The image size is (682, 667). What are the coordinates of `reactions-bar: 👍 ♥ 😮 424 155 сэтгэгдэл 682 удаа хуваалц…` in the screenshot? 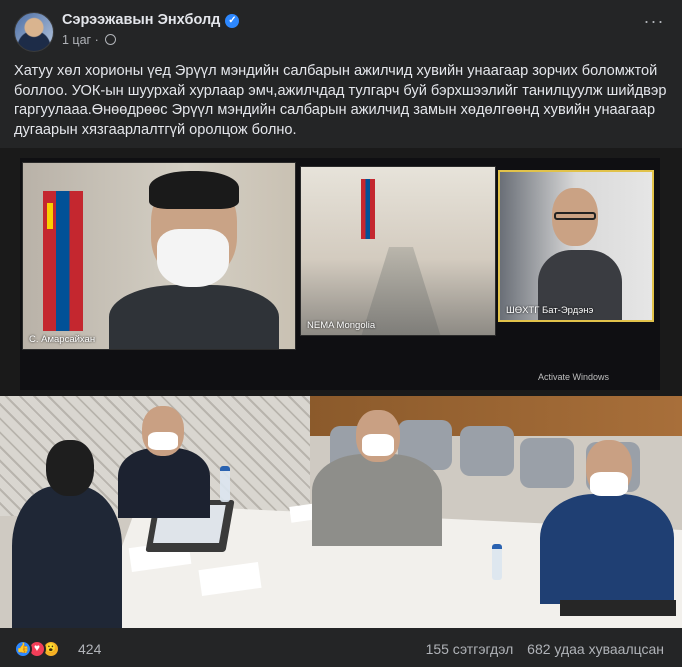 It's located at (341, 647).